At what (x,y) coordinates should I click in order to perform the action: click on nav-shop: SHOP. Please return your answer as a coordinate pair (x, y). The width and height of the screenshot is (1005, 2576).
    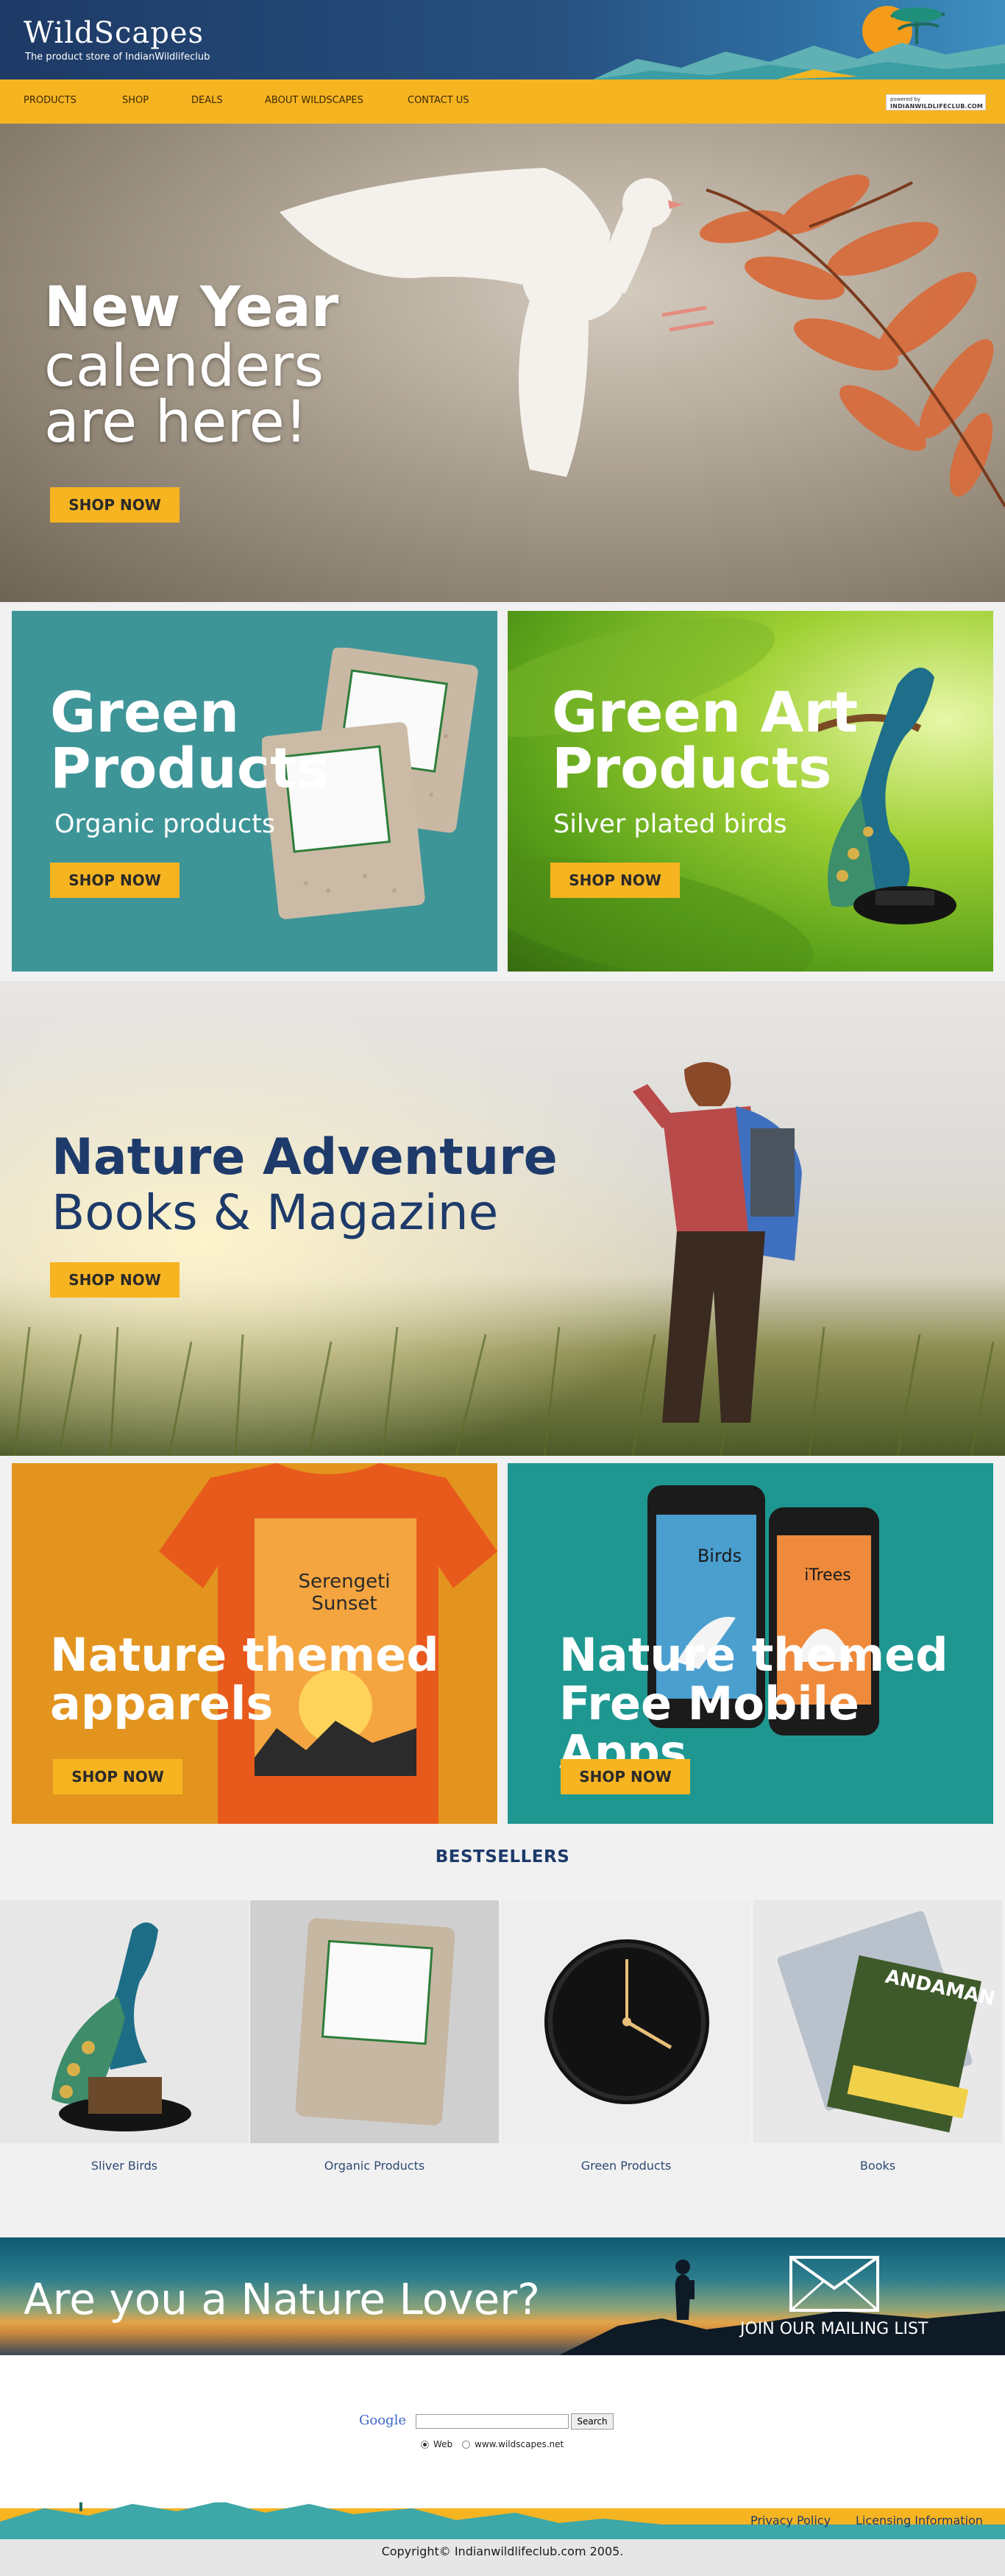
    Looking at the image, I should click on (135, 100).